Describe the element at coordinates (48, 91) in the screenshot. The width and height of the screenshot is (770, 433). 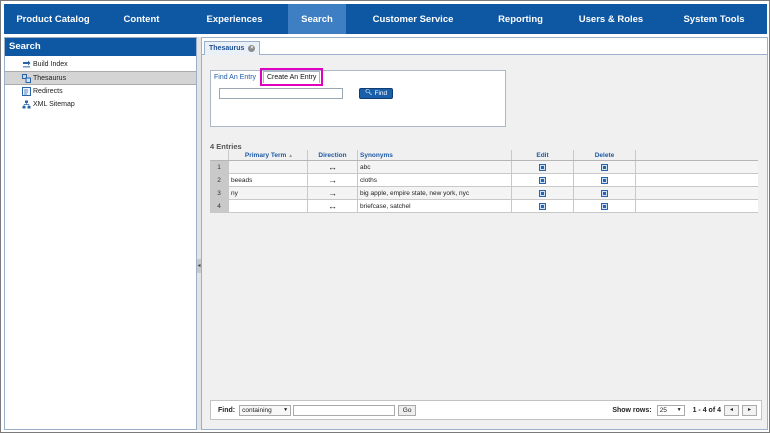
I see `sidebar-item-label: Redirects` at that location.